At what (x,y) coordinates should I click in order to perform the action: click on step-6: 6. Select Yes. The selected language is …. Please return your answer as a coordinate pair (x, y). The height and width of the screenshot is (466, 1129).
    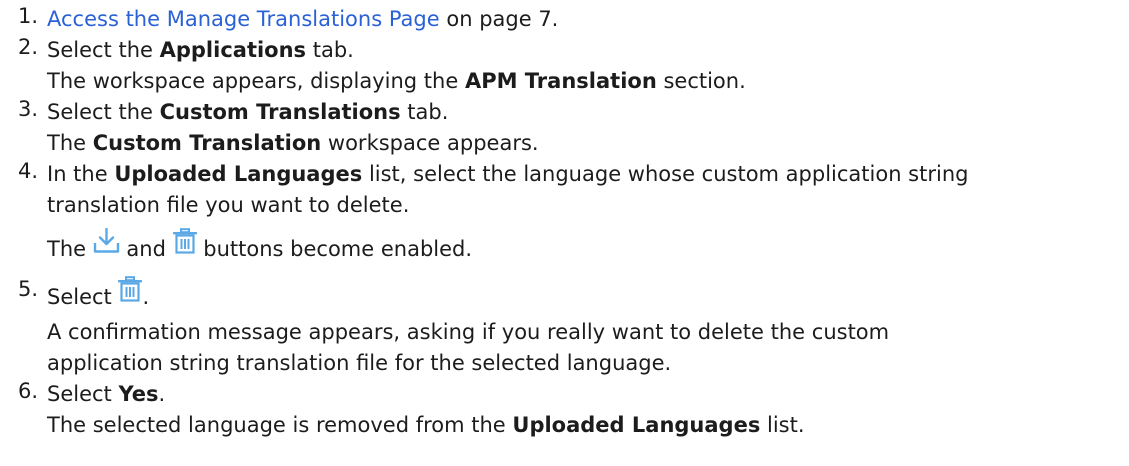
    Looking at the image, I should click on (573, 410).